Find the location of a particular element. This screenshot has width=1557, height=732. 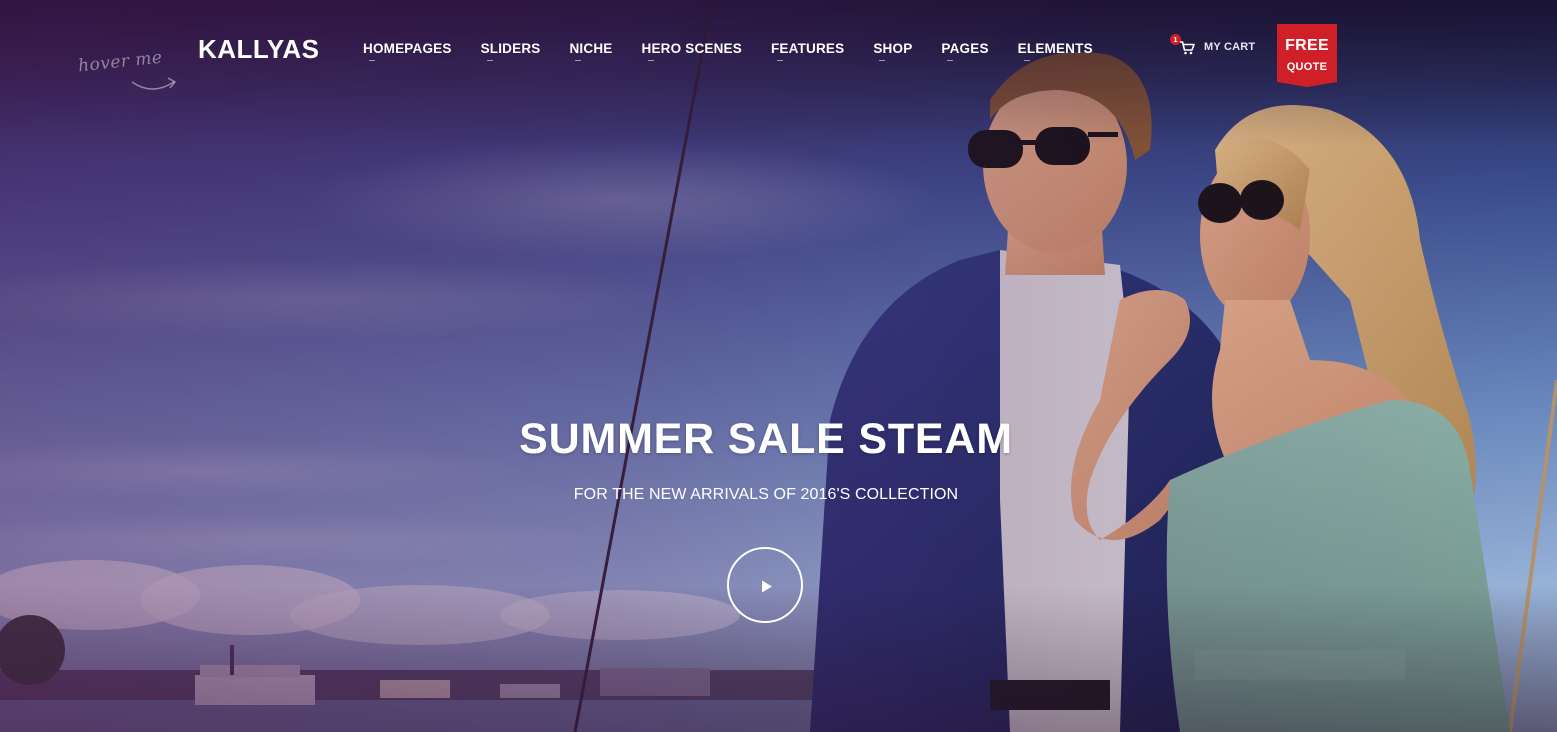

nav-item-hero-scenes: HERO SCENES is located at coordinates (692, 51).